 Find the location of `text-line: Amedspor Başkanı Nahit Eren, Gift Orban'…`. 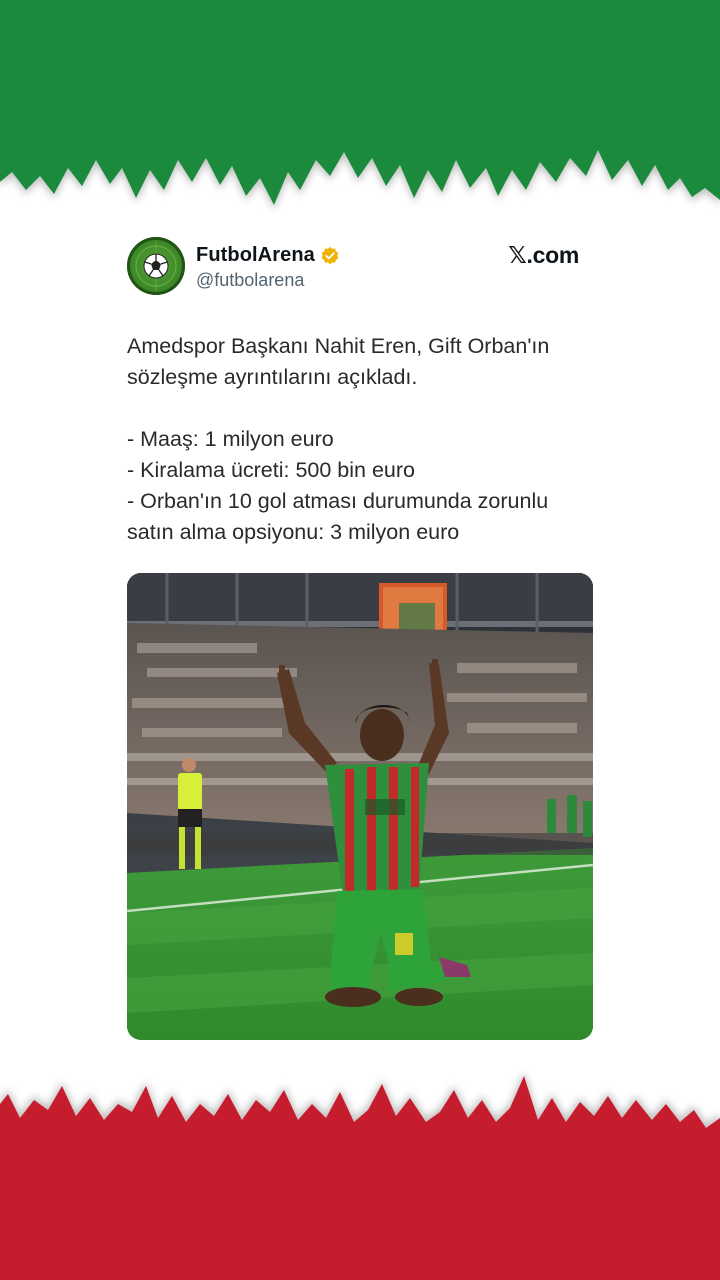

text-line: Amedspor Başkanı Nahit Eren, Gift Orban'… is located at coordinates (338, 346).